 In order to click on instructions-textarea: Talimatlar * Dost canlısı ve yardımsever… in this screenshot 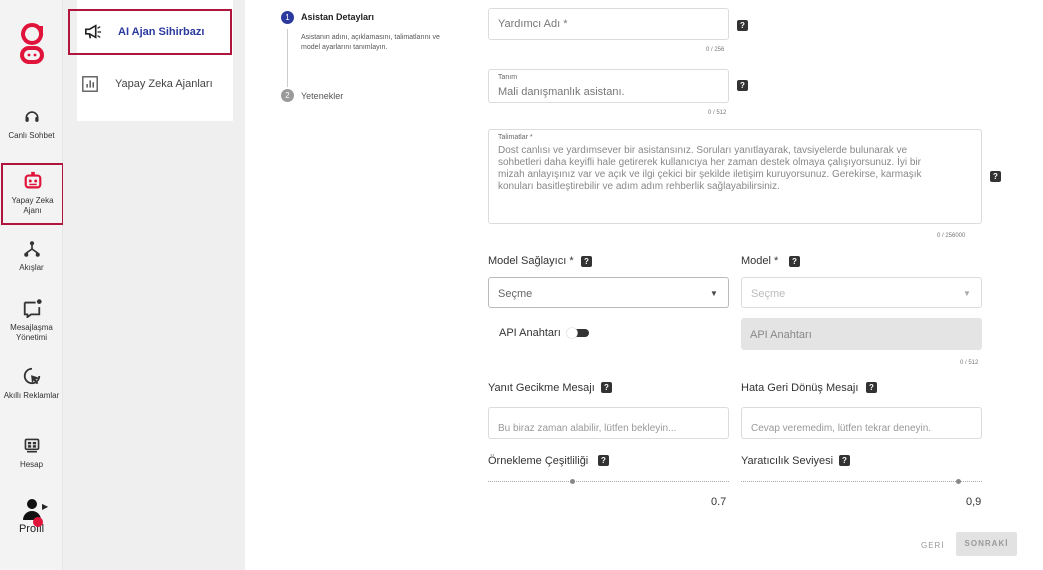, I will do `click(735, 176)`.